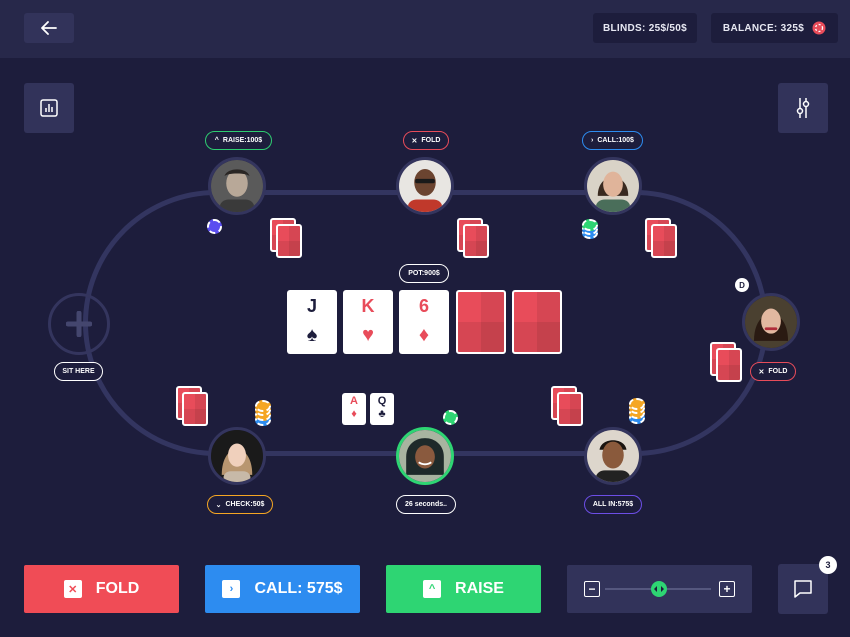 This screenshot has width=850, height=637. Describe the element at coordinates (382, 414) in the screenshot. I see `card-suit: ♣` at that location.